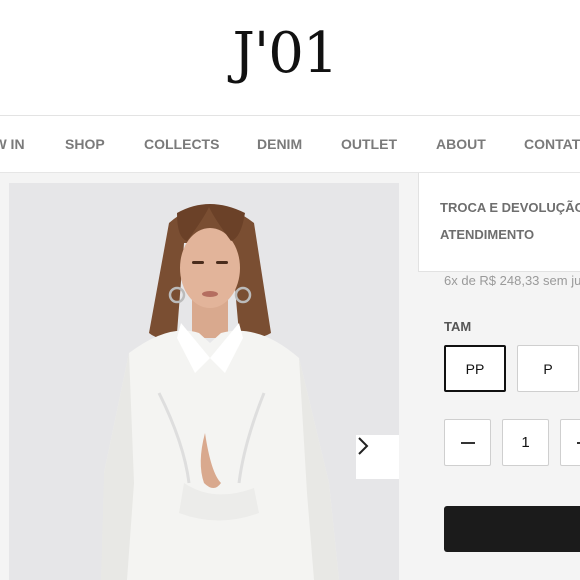 The width and height of the screenshot is (580, 580). Describe the element at coordinates (458, 326) in the screenshot. I see `size-label: TAM` at that location.